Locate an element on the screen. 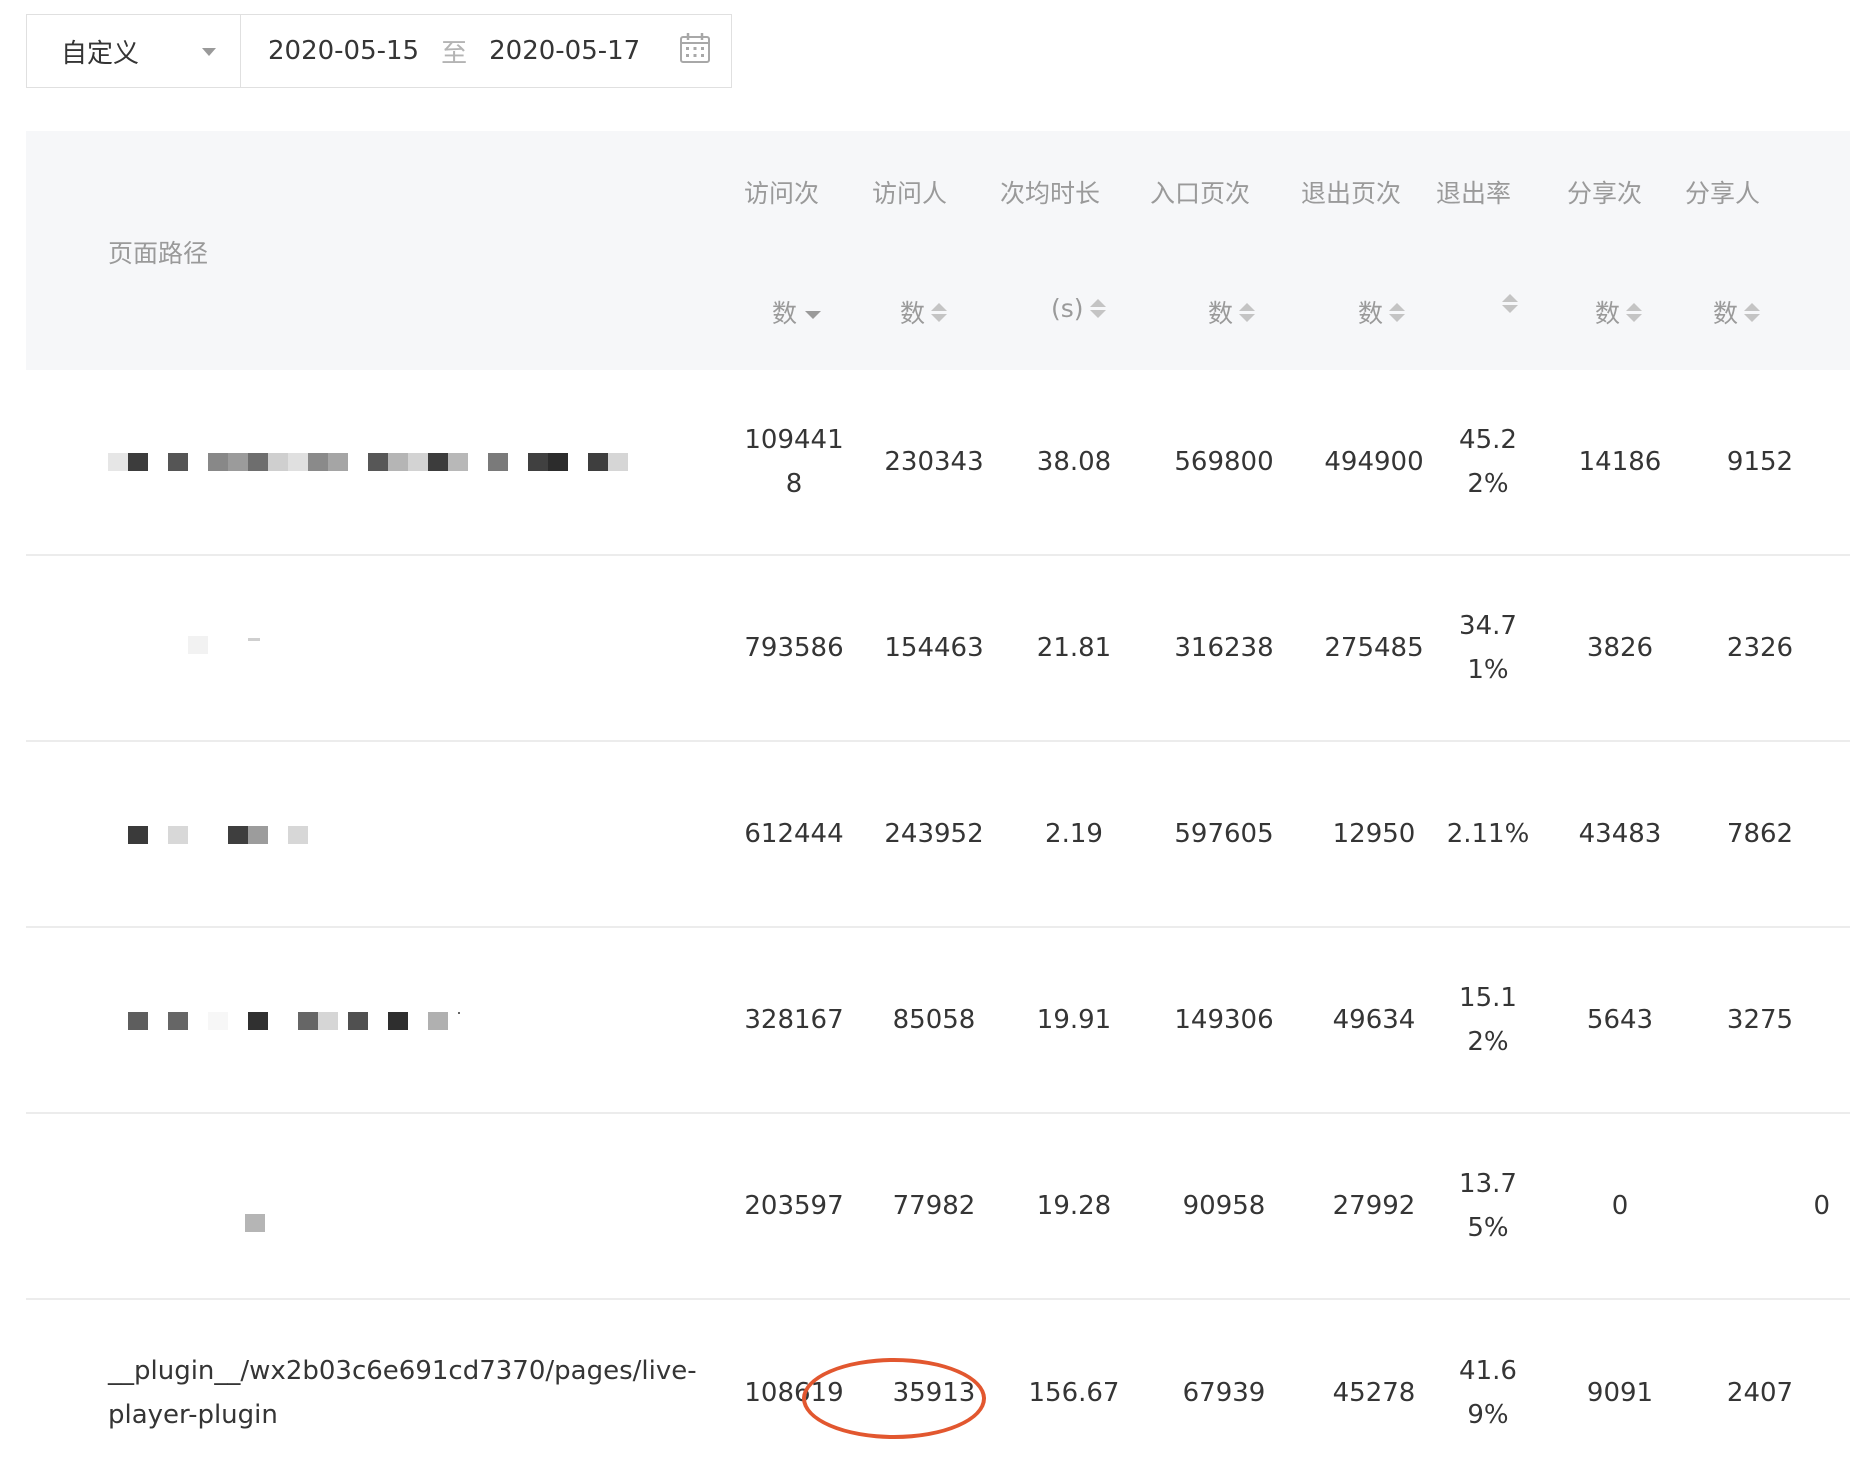 Image resolution: width=1860 pixels, height=1480 pixels. header-visits-sort: 数 is located at coordinates (797, 312).